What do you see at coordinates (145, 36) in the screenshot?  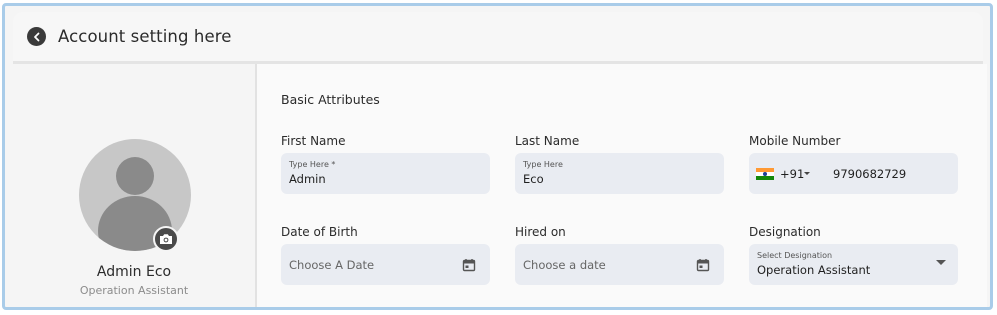 I see `page-title: Account setting here` at bounding box center [145, 36].